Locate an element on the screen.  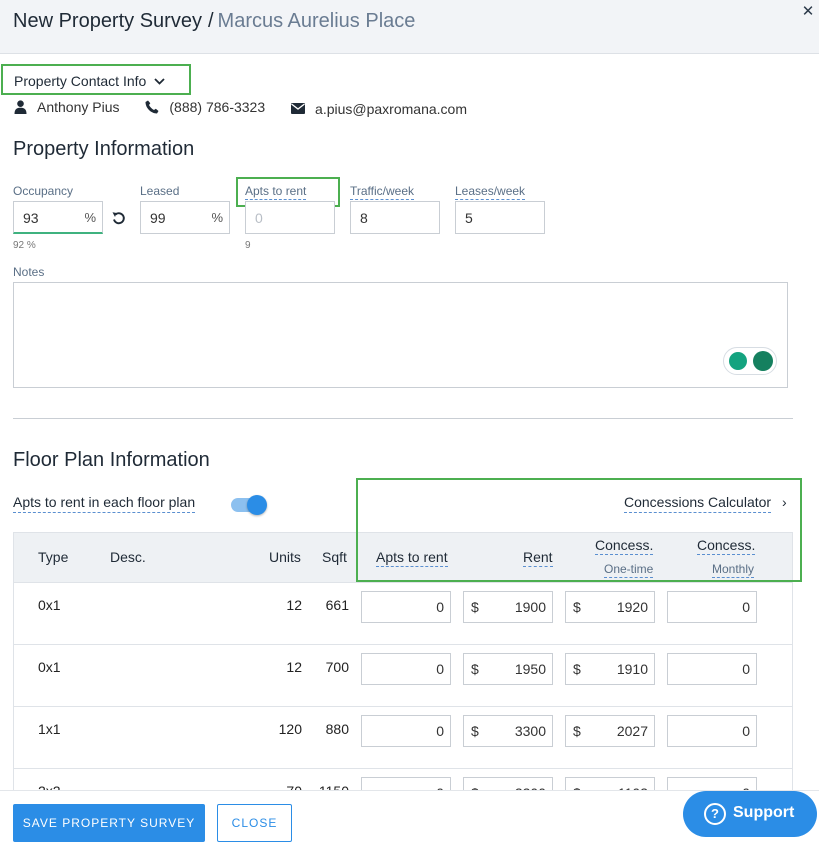
concess-onetime-cell-input: $1920 is located at coordinates (610, 607).